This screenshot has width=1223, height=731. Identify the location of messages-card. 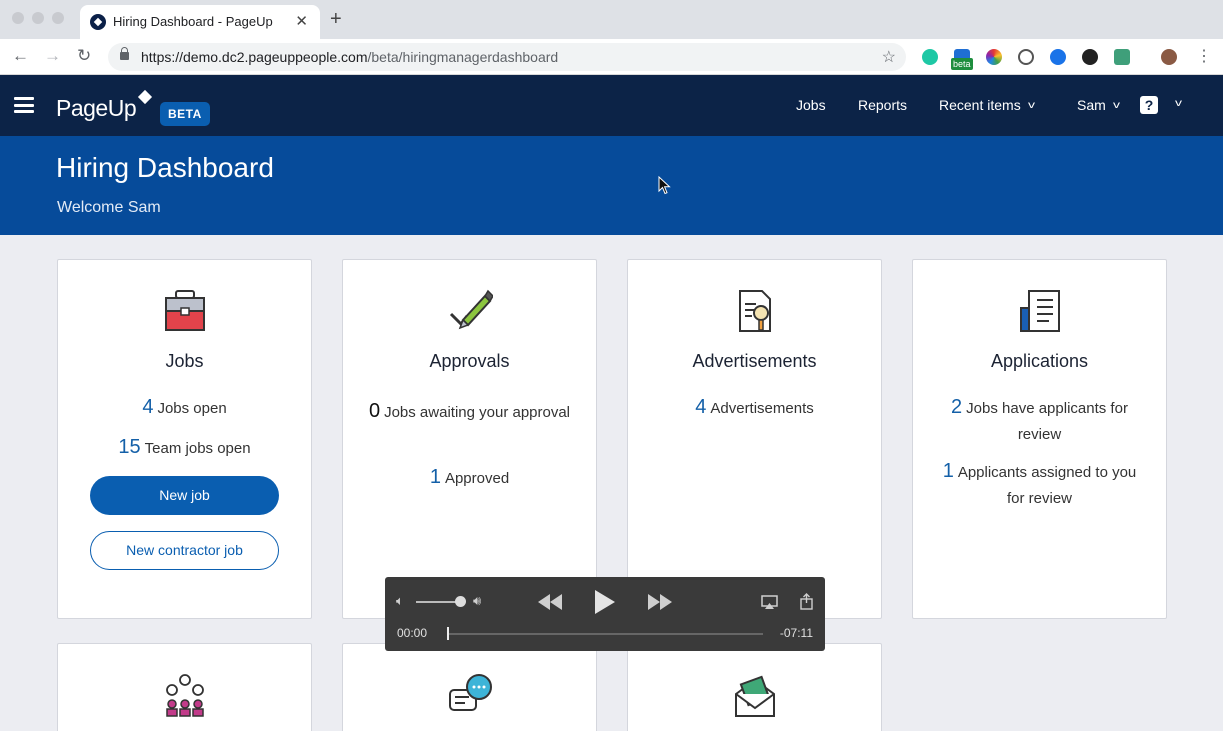
(469, 687).